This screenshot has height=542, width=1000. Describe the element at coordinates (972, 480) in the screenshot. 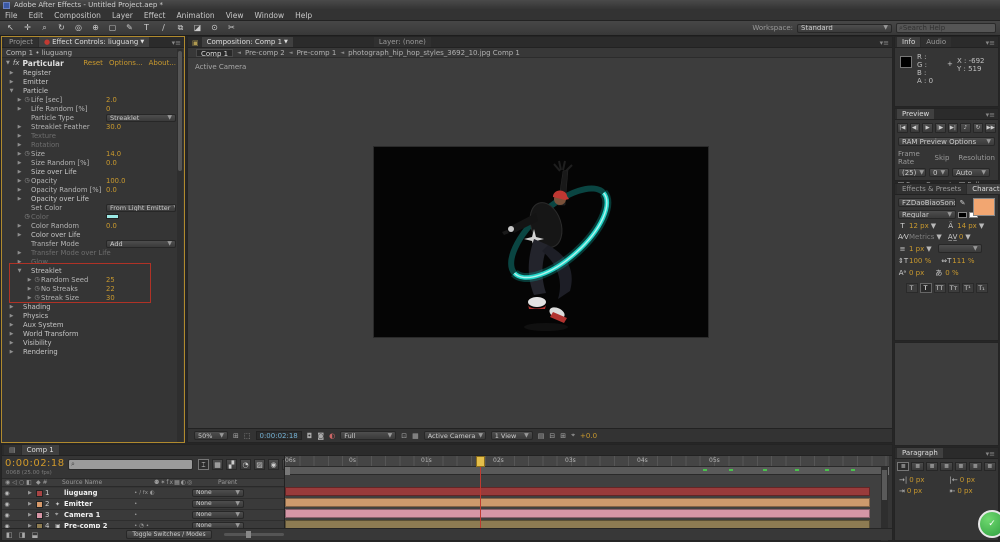

I see `indent-right-field: |← 0 px` at that location.